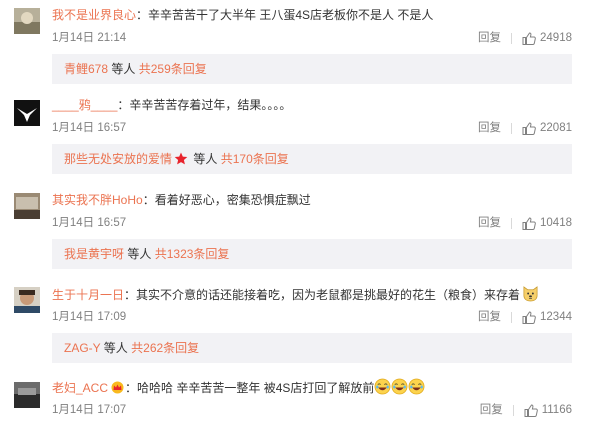 The width and height of the screenshot is (591, 422). What do you see at coordinates (94, 15) in the screenshot?
I see `comment-username: 我不是业界良心` at bounding box center [94, 15].